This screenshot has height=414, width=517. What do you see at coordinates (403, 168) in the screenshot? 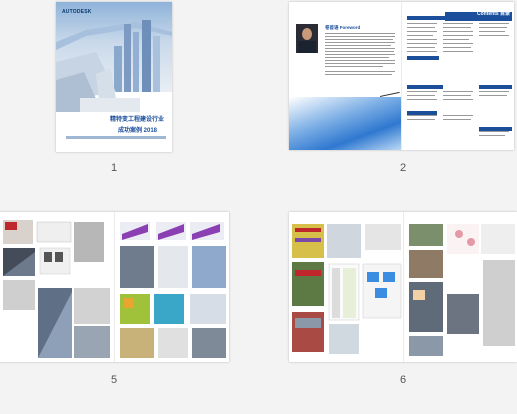
I see `page-number-2: 2` at bounding box center [403, 168].